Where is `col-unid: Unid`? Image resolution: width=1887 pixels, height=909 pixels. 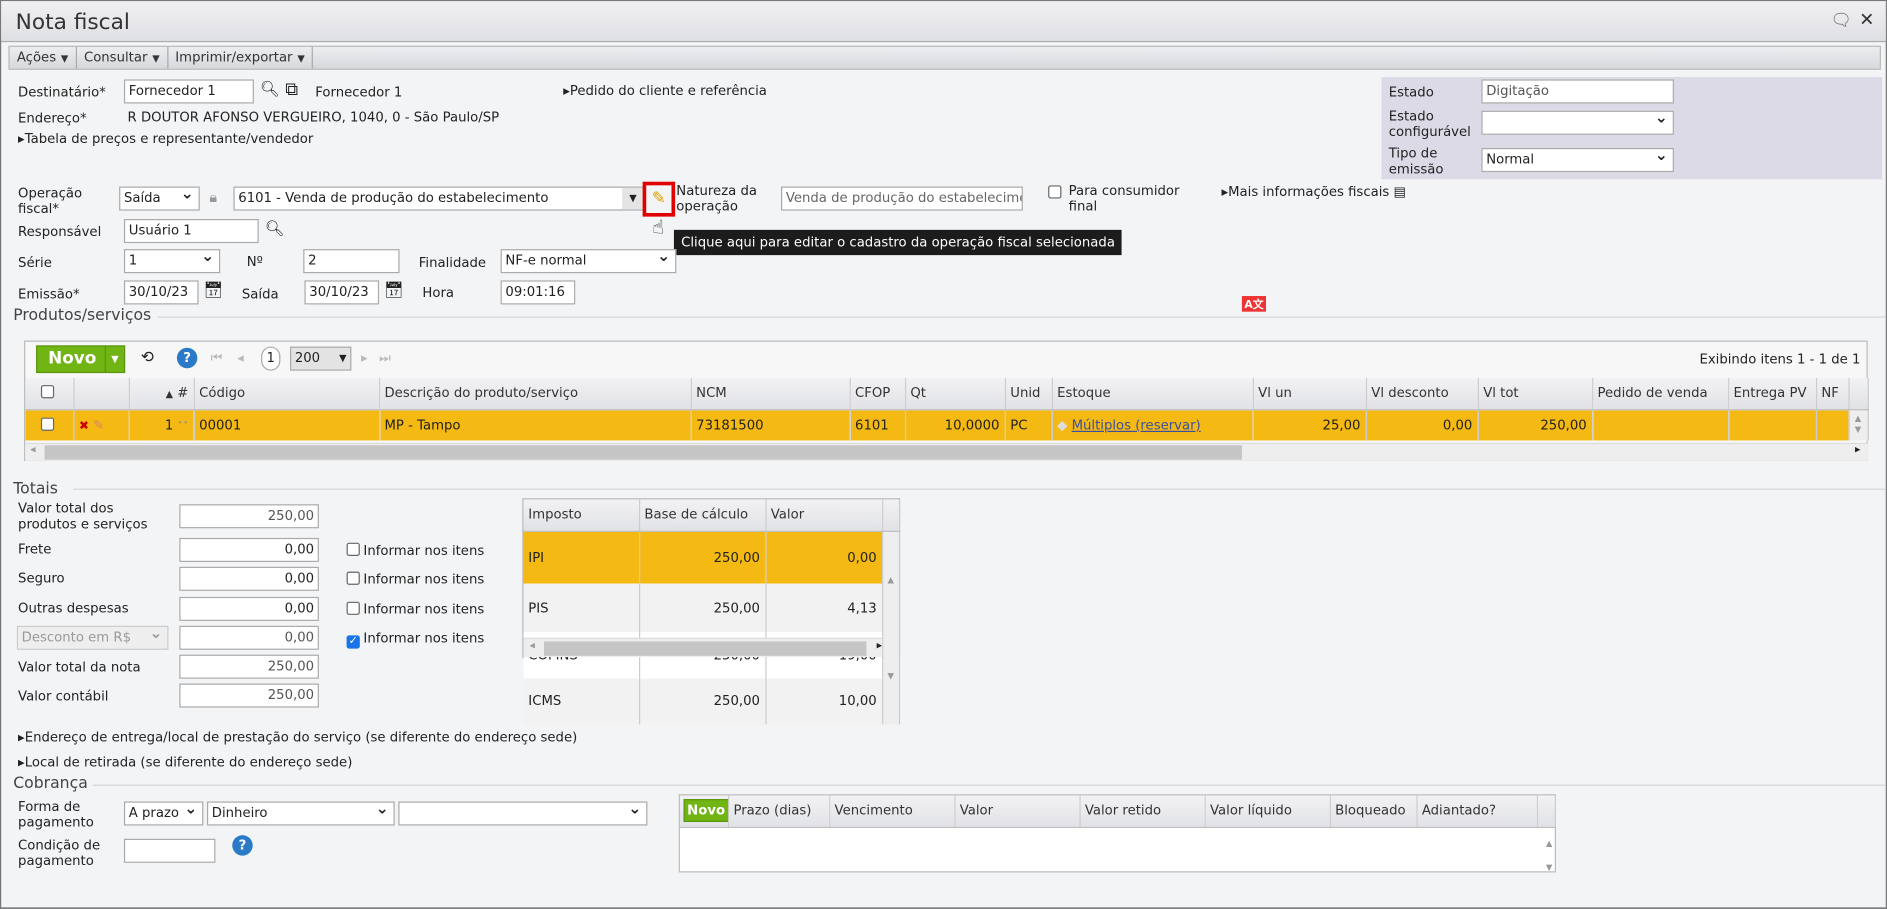 col-unid: Unid is located at coordinates (1028, 393).